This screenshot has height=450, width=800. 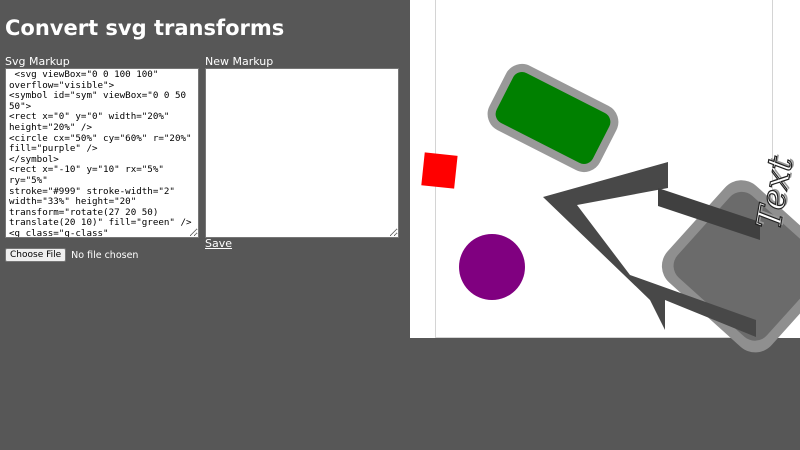 What do you see at coordinates (37, 61) in the screenshot?
I see `svg-markup-label: Svg Markup` at bounding box center [37, 61].